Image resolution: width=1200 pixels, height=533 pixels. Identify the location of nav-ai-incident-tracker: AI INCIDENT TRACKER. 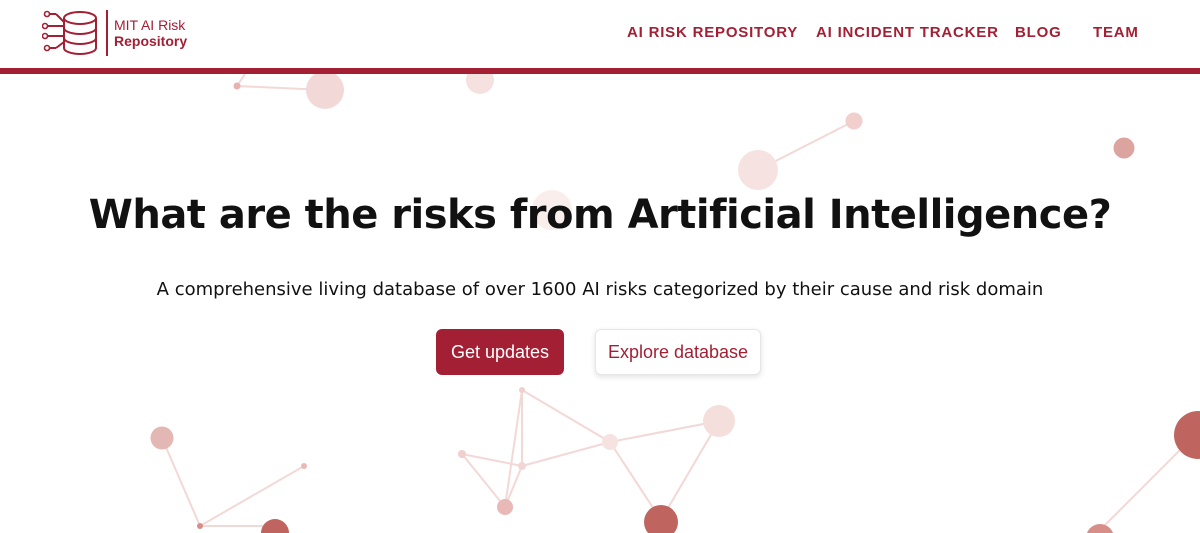
(907, 32).